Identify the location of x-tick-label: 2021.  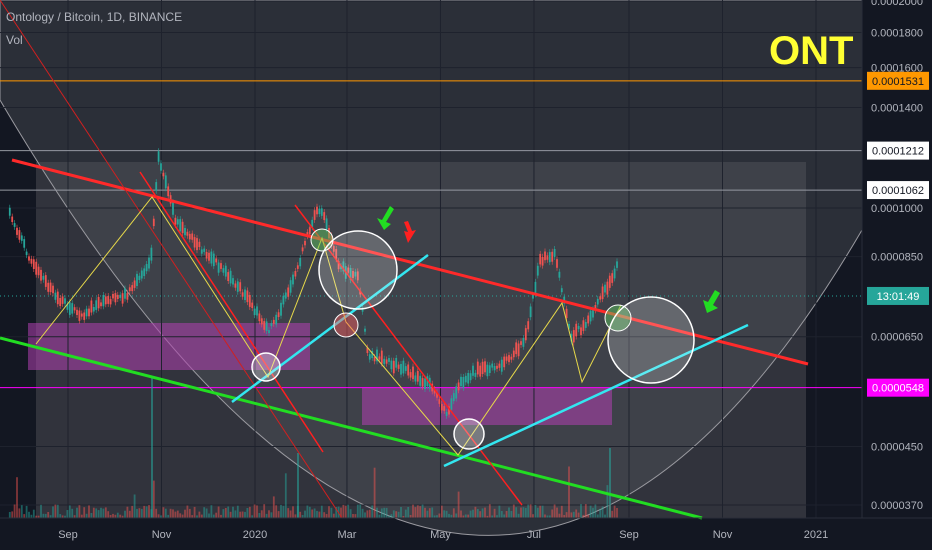
(816, 535).